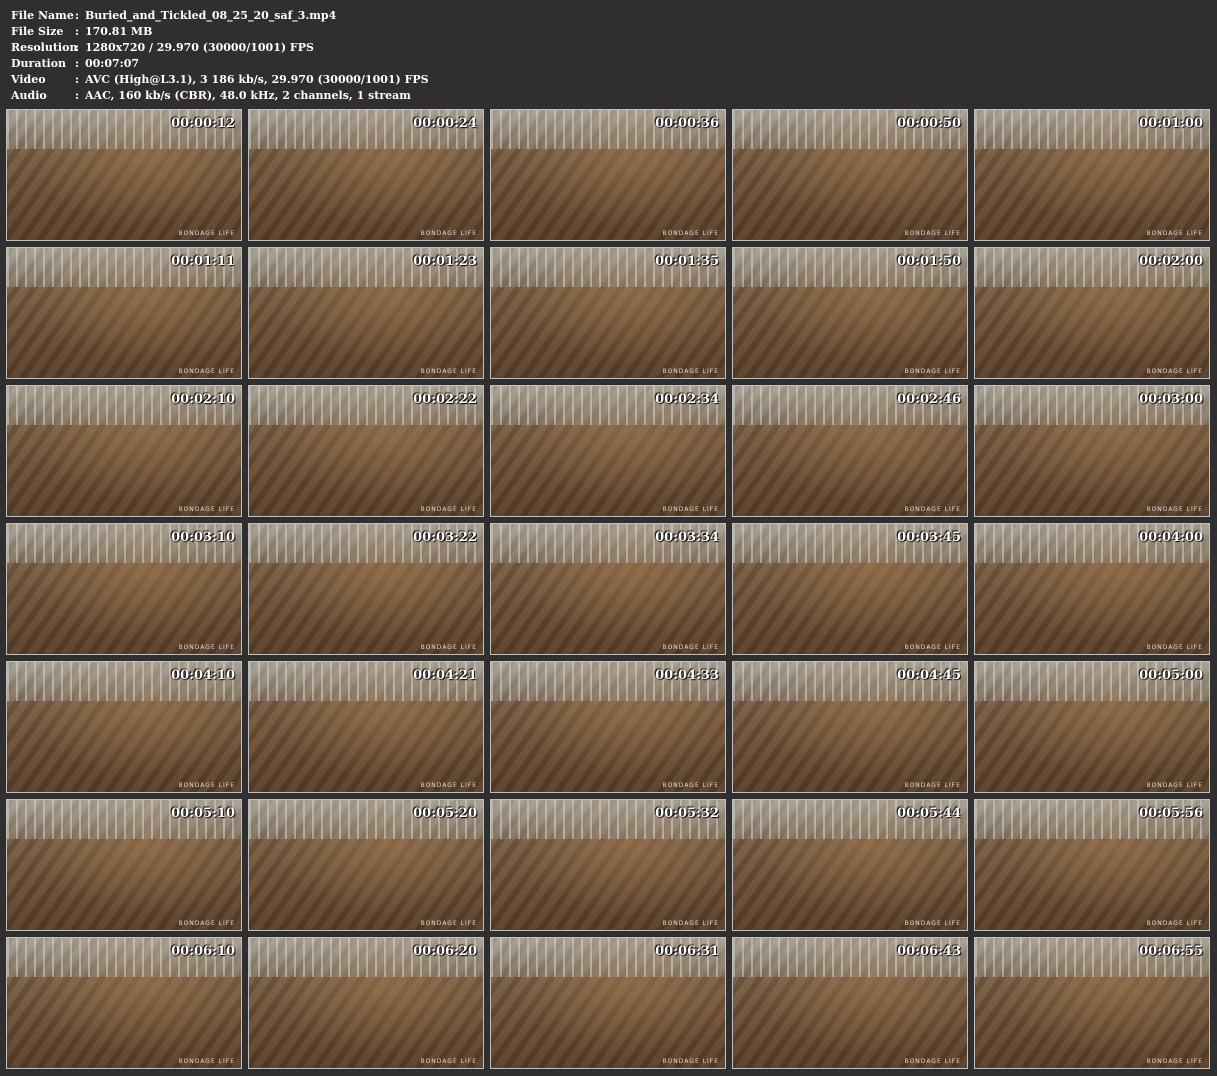 The width and height of the screenshot is (1217, 1076). I want to click on thumbnail-timestamp: 00:06:31, so click(687, 951).